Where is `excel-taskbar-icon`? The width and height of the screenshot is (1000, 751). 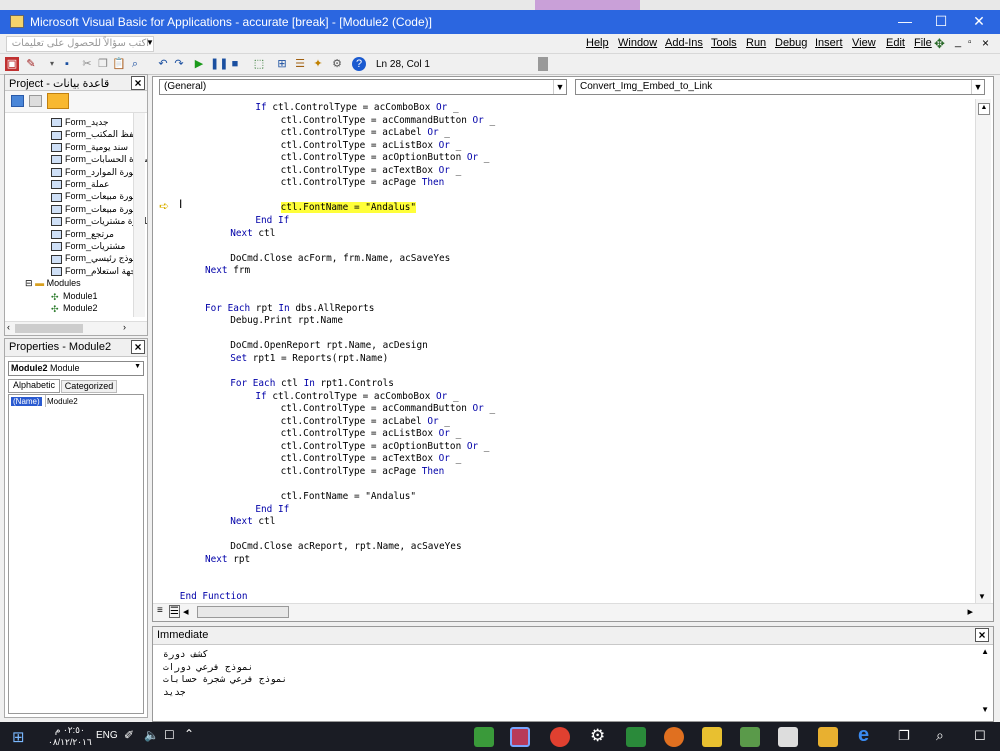 excel-taskbar-icon is located at coordinates (484, 737).